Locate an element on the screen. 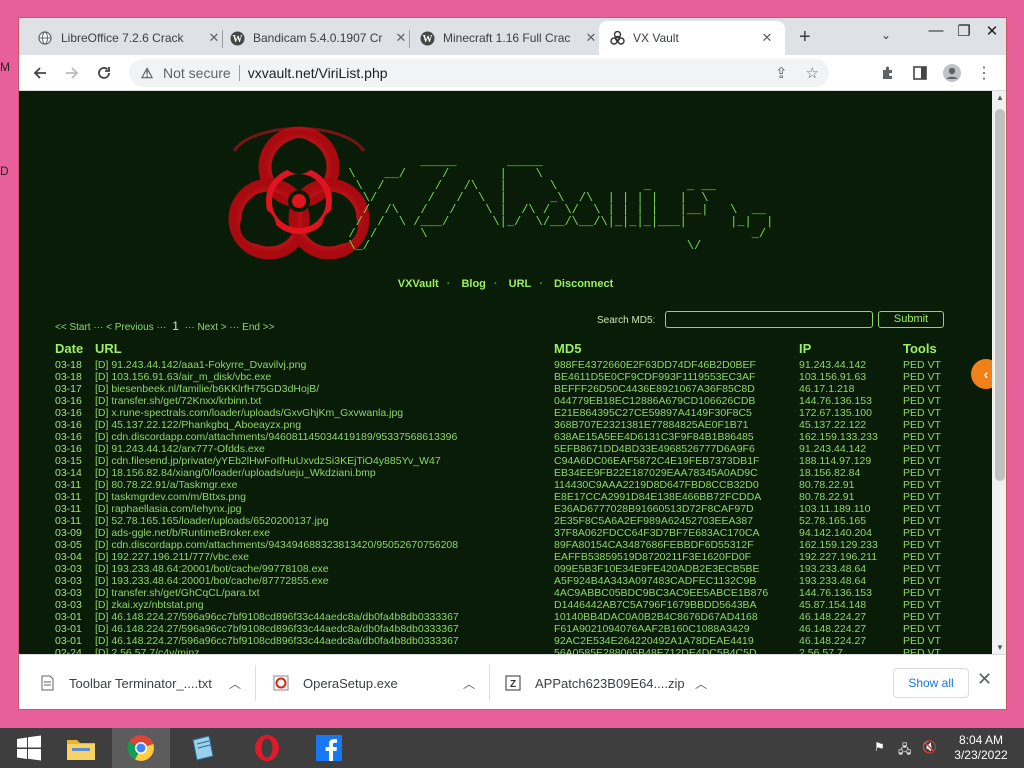 The width and height of the screenshot is (1024, 768). row-url-link: [D] zkai.xyz/nbtstat.png is located at coordinates (322, 605).